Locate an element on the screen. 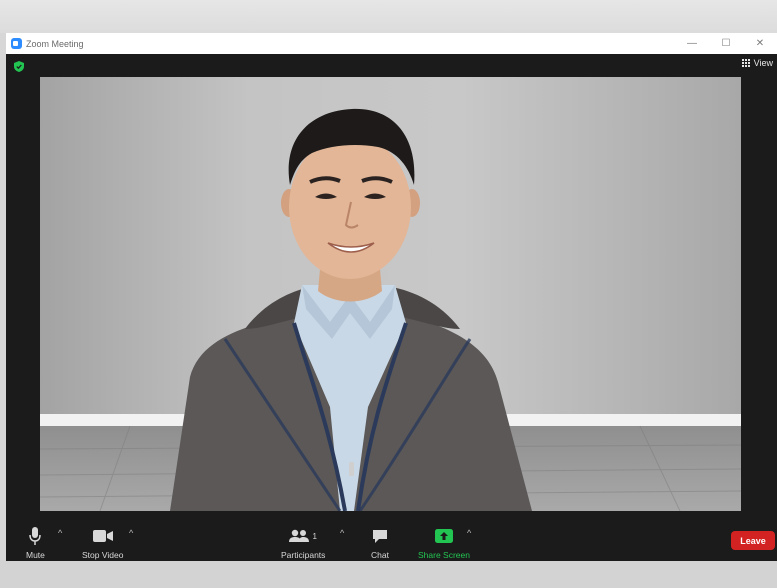 The image size is (777, 588). window-title: Zoom Meeting is located at coordinates (55, 43).